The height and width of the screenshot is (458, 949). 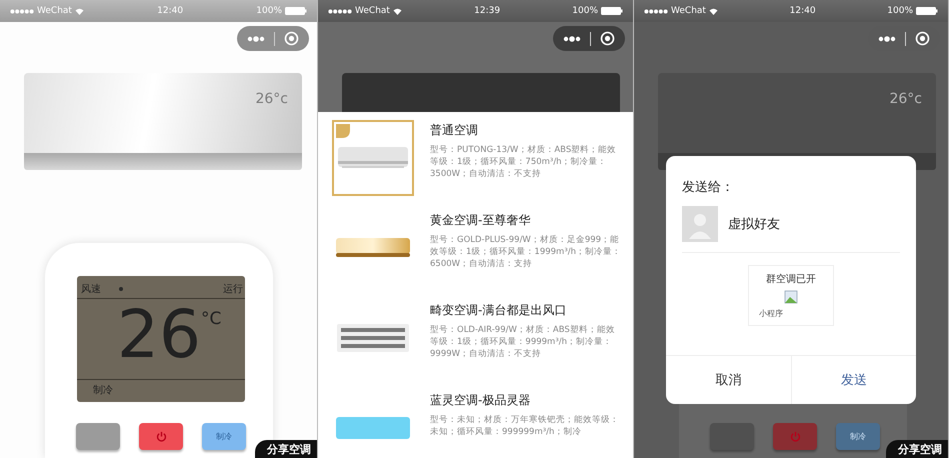 I want to click on send-button: 发送, so click(x=854, y=380).